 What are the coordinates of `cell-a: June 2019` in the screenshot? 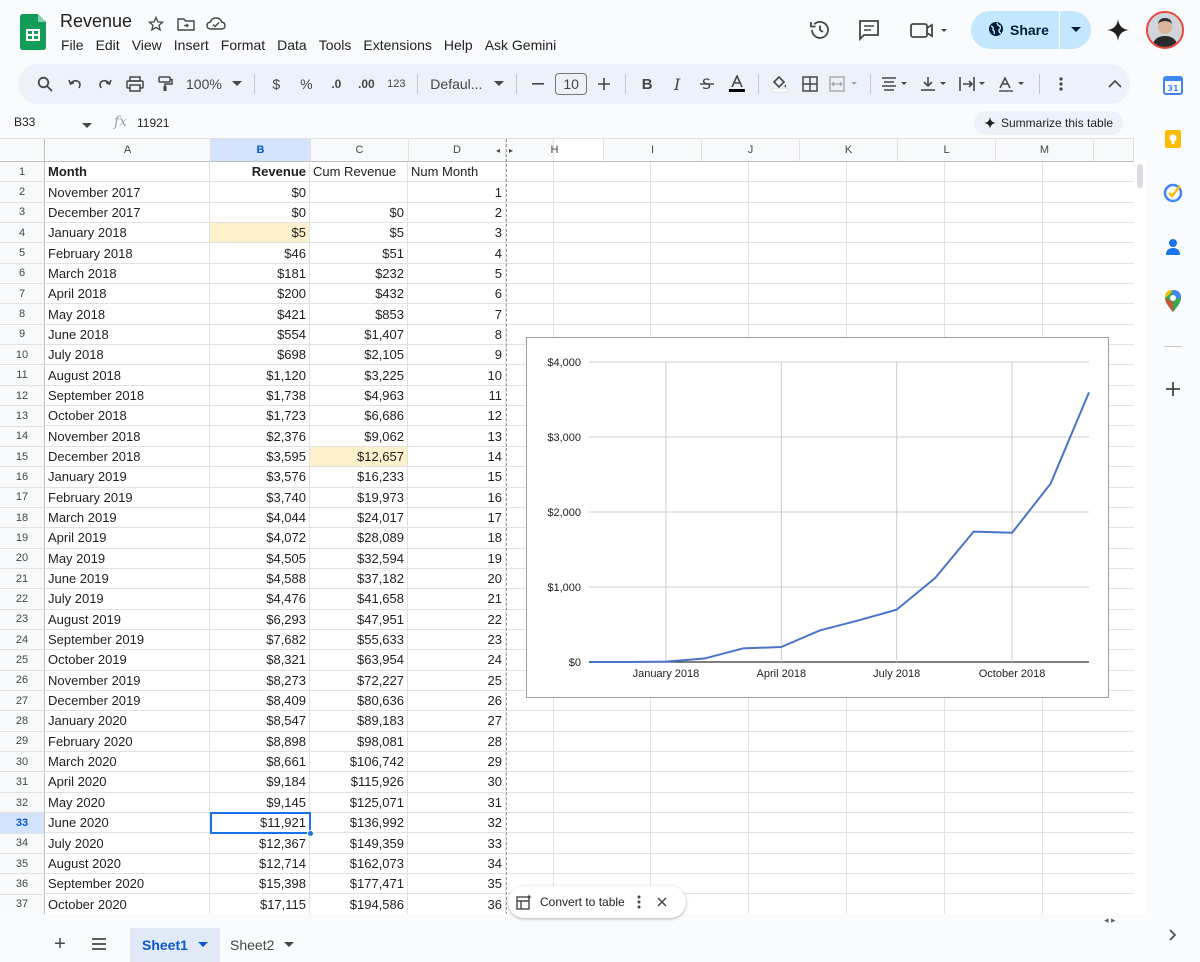 It's located at (127, 579).